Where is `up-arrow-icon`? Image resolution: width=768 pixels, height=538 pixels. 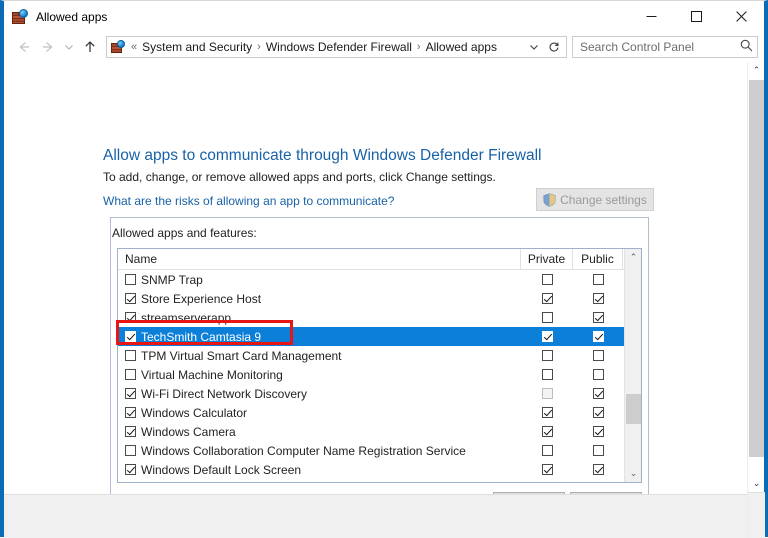 up-arrow-icon is located at coordinates (90, 46).